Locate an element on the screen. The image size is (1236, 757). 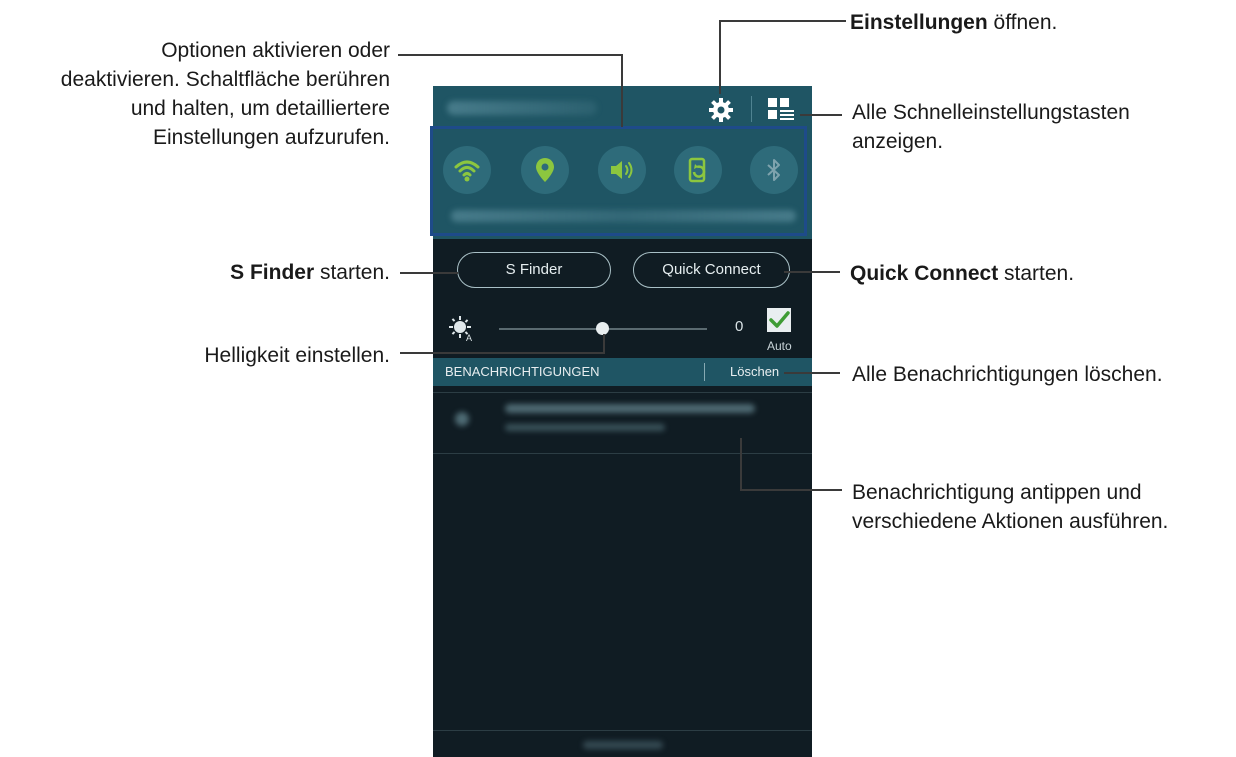
quickconnect-annotation: Quick Connect starten. is located at coordinates (962, 273).